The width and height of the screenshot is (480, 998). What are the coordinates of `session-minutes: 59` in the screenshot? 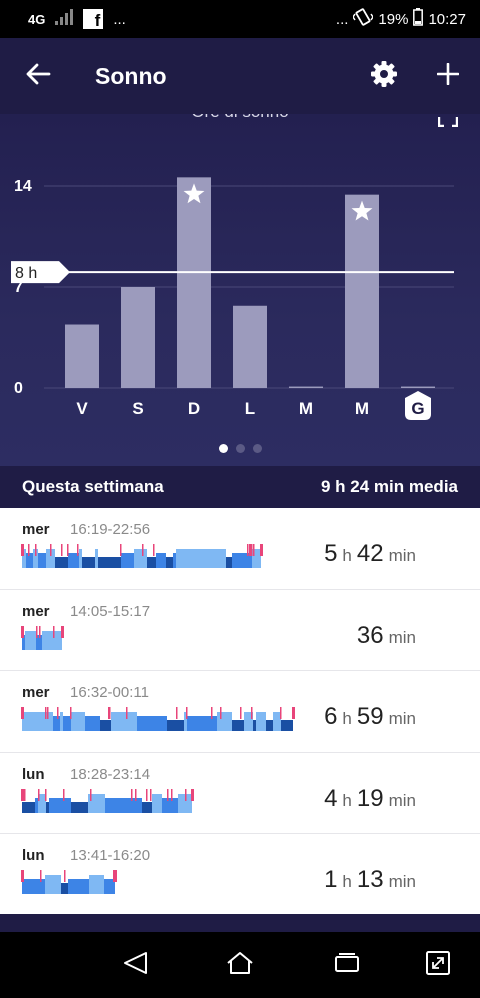 It's located at (370, 716).